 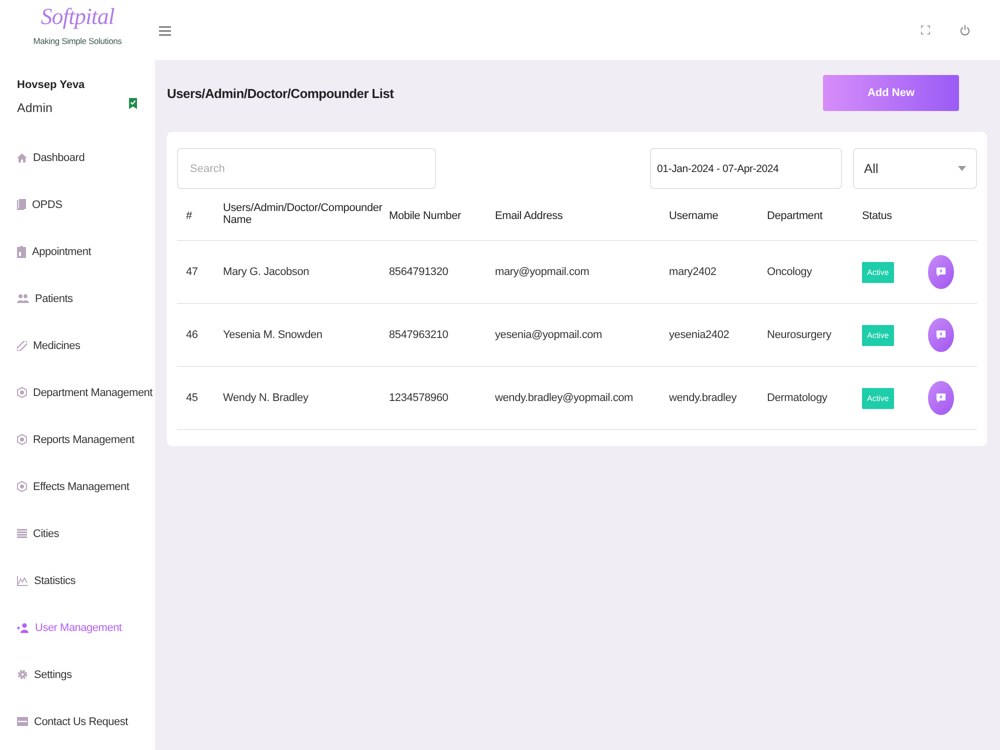 I want to click on page-title: Users/Admin/Doctor/Compounder List, so click(x=280, y=93).